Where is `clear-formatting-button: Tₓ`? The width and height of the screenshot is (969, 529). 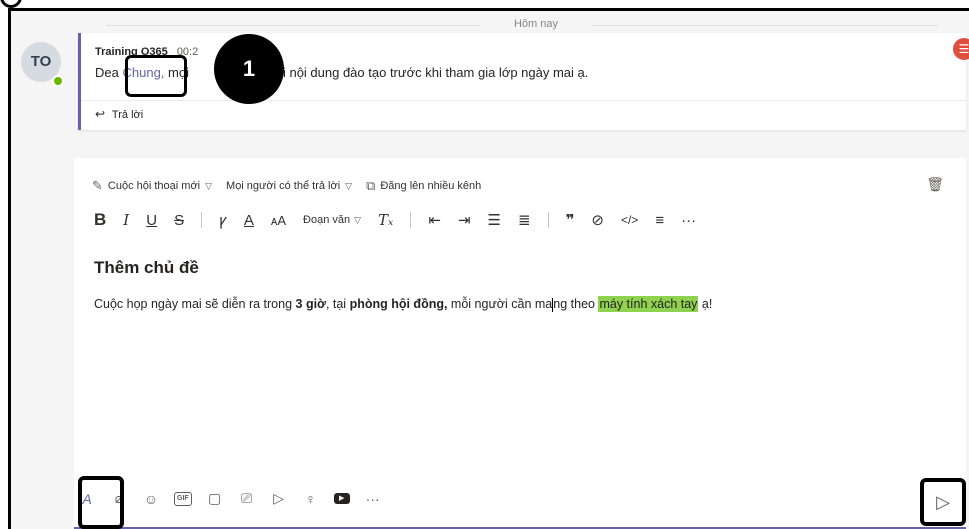 clear-formatting-button: Tₓ is located at coordinates (385, 220).